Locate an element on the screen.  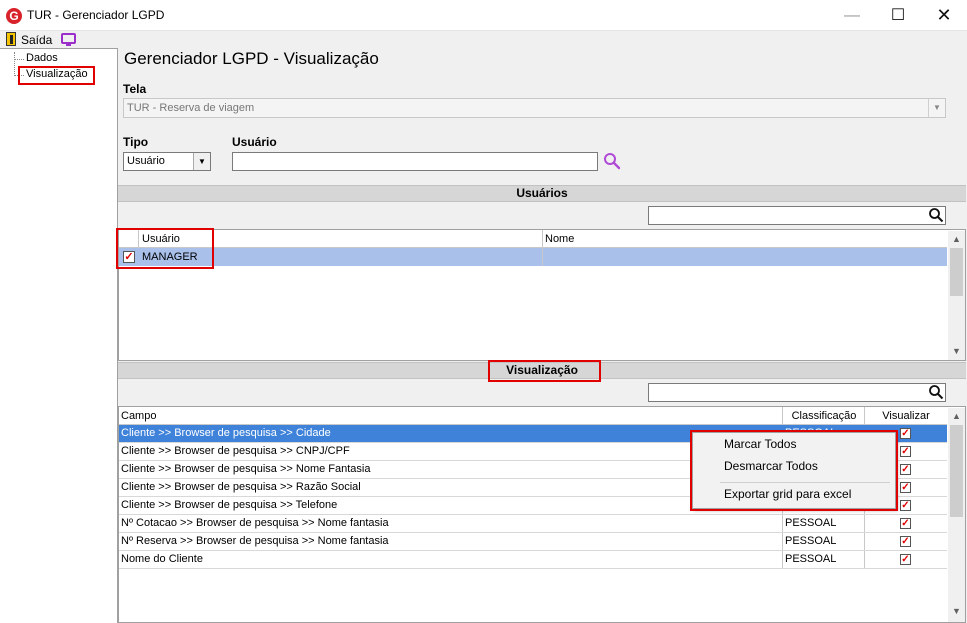
table-row: Nome do Cliente PESSOAL ✓ is located at coordinates (533, 560).